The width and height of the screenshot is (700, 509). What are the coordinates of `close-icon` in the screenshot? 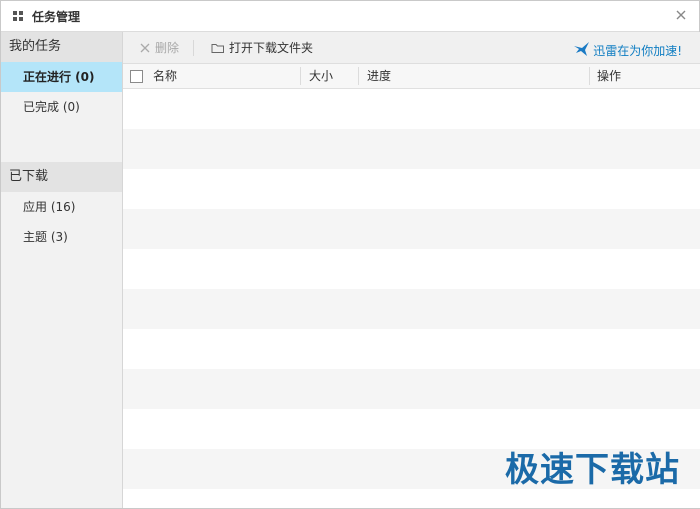 It's located at (681, 15).